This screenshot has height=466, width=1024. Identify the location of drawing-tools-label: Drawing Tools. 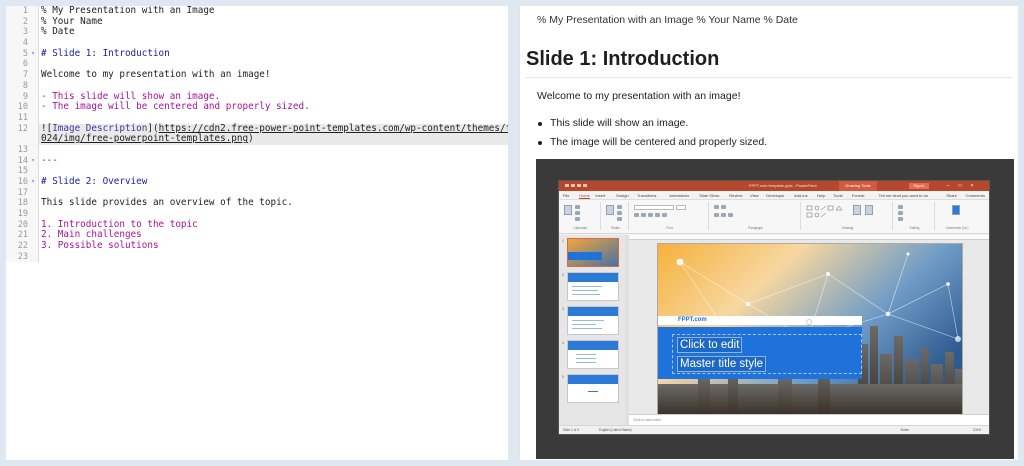
(858, 186).